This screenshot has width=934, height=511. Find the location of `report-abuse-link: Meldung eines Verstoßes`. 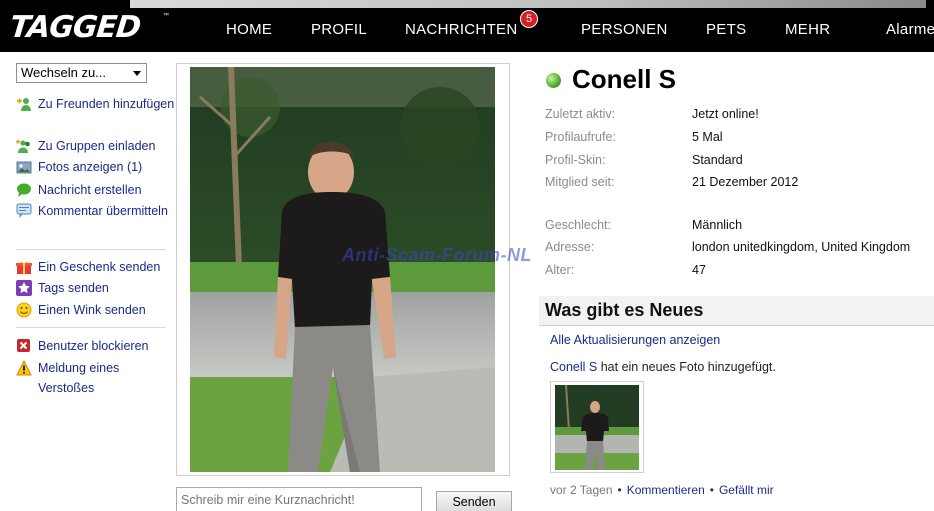

report-abuse-link: Meldung eines Verstoßes is located at coordinates (96, 378).